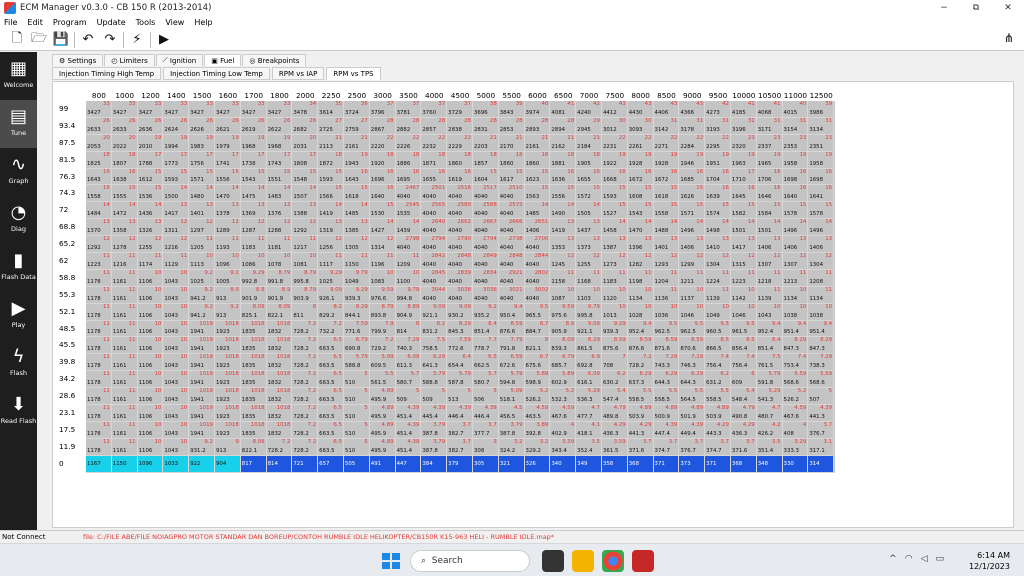 This screenshot has width=1024, height=576. I want to click on table-cell: 8.29 861.5, so click(589, 346).